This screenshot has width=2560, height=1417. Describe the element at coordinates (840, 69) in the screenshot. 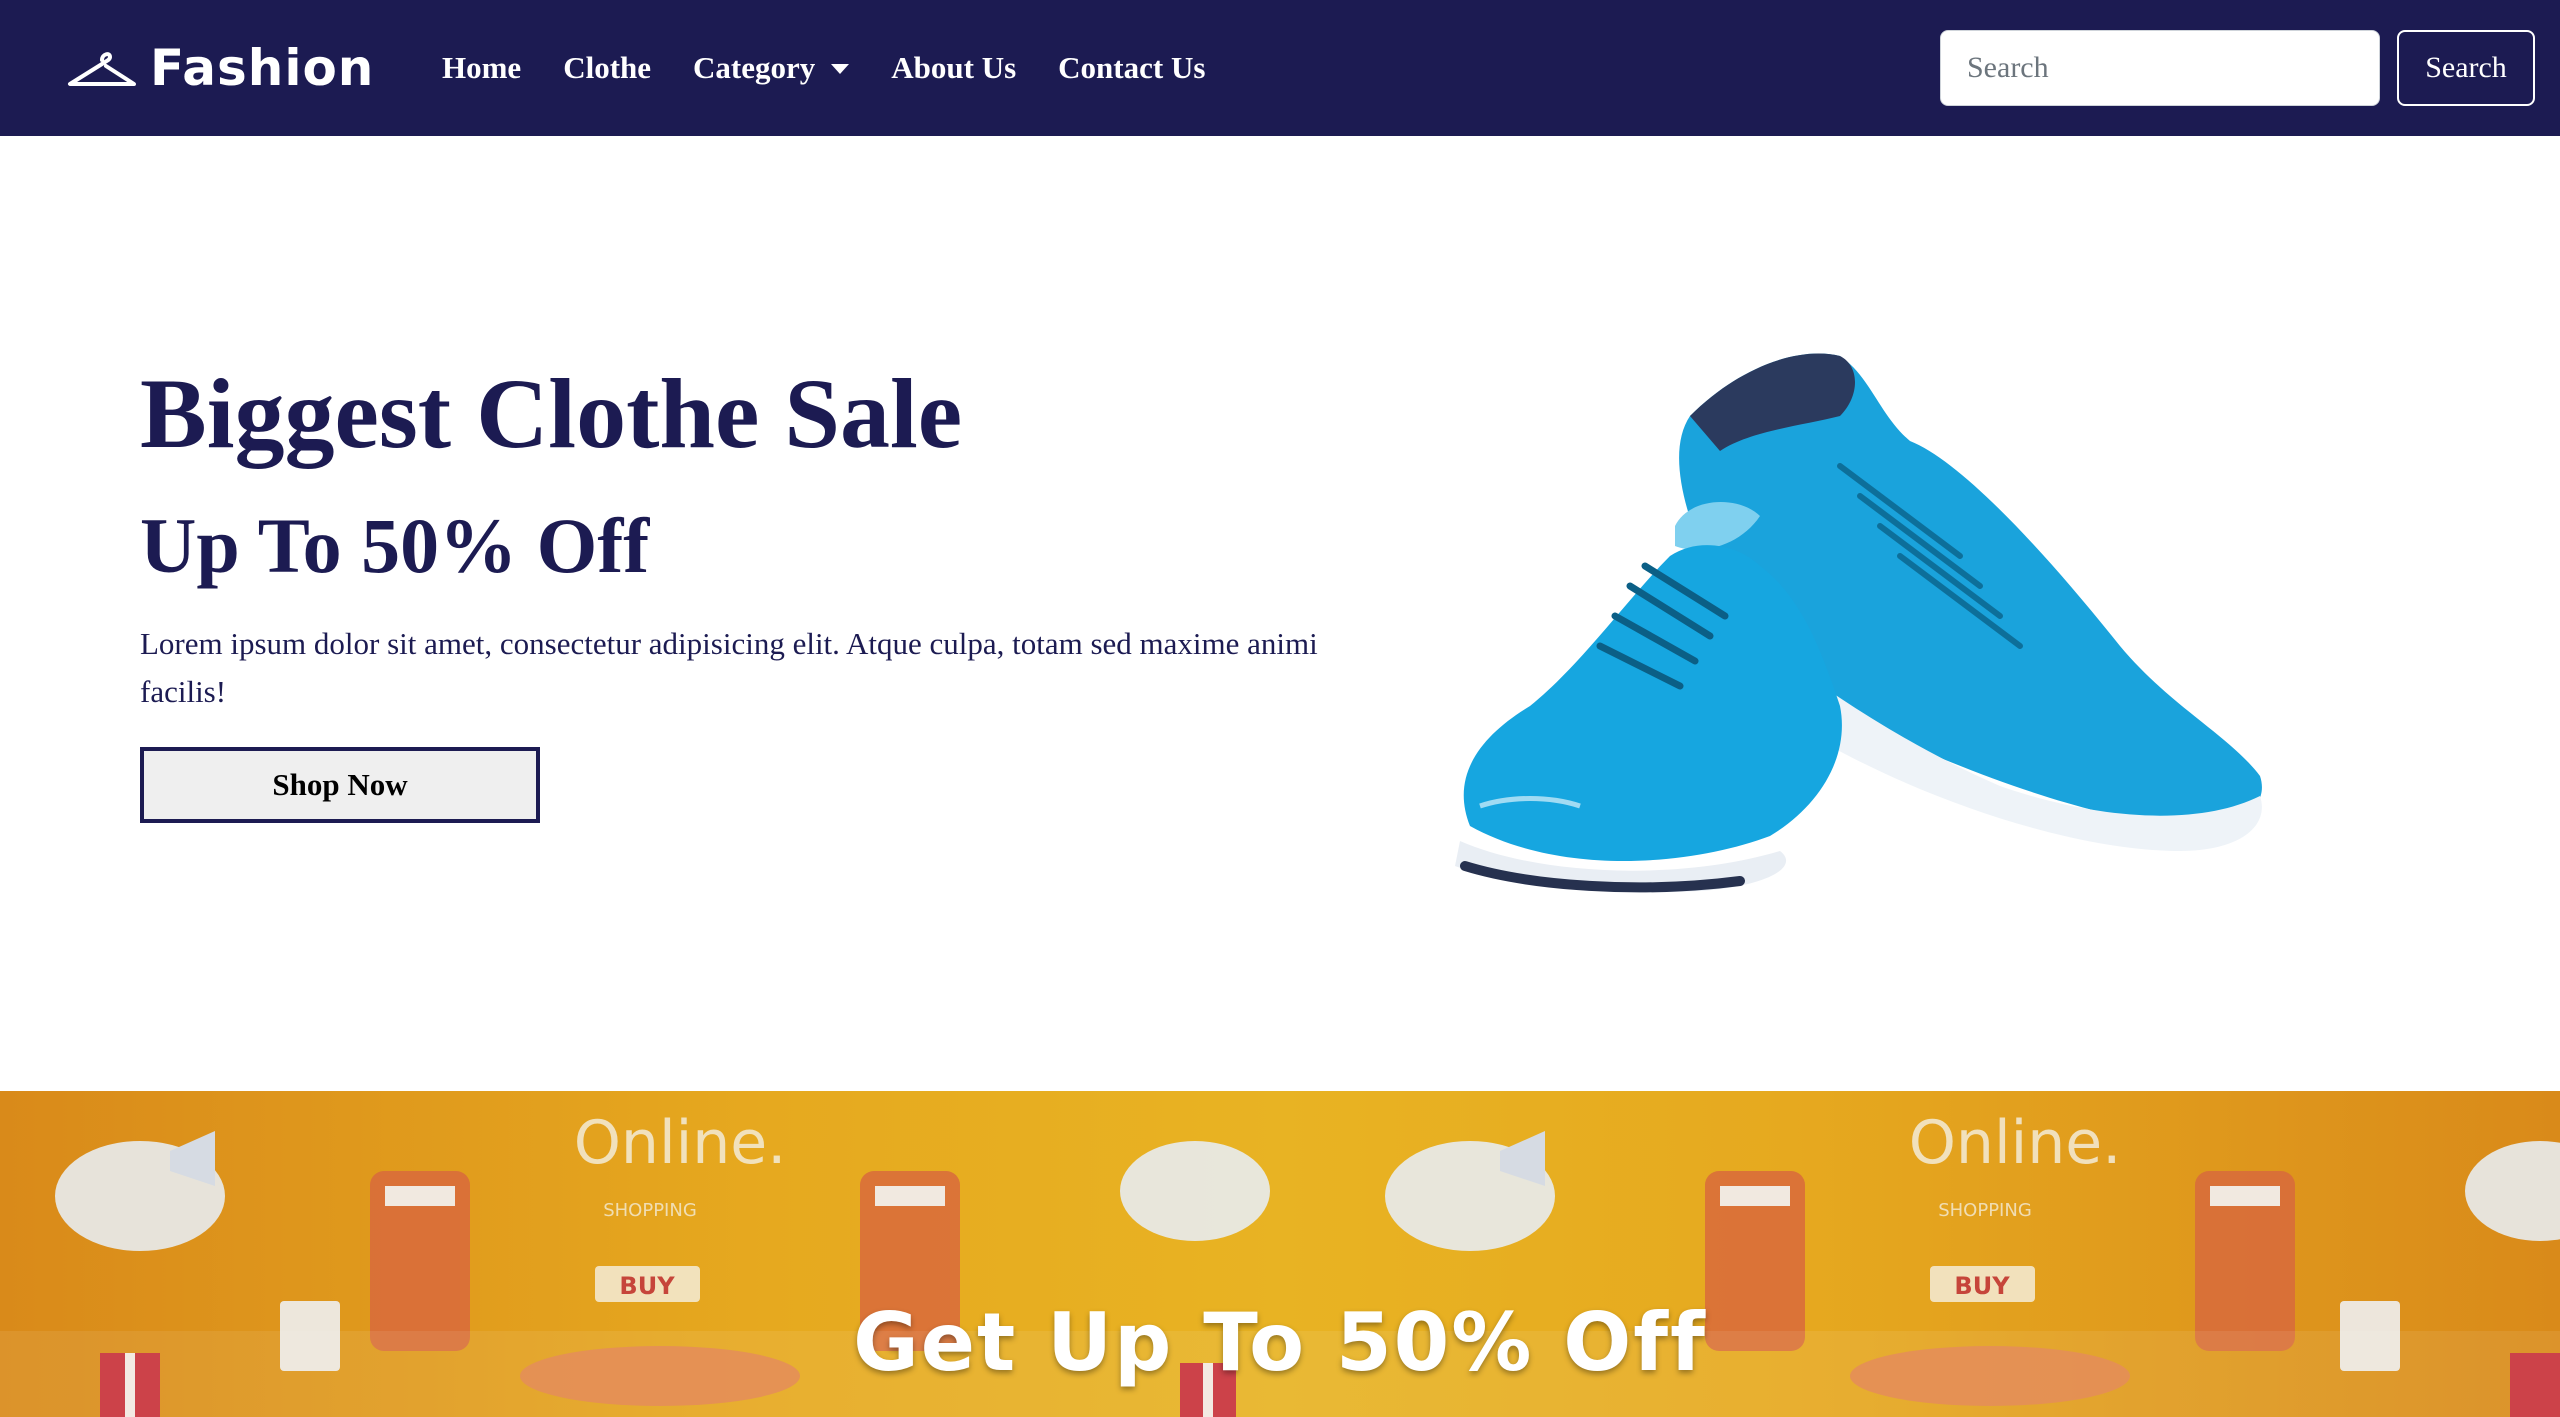

I see `caret-down-icon` at that location.